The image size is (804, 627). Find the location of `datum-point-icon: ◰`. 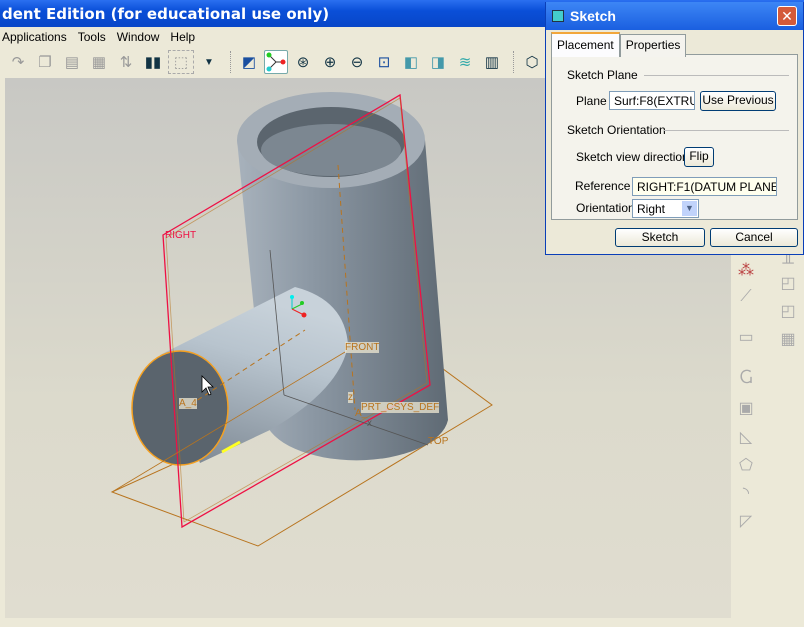

datum-point-icon: ◰ is located at coordinates (788, 284).